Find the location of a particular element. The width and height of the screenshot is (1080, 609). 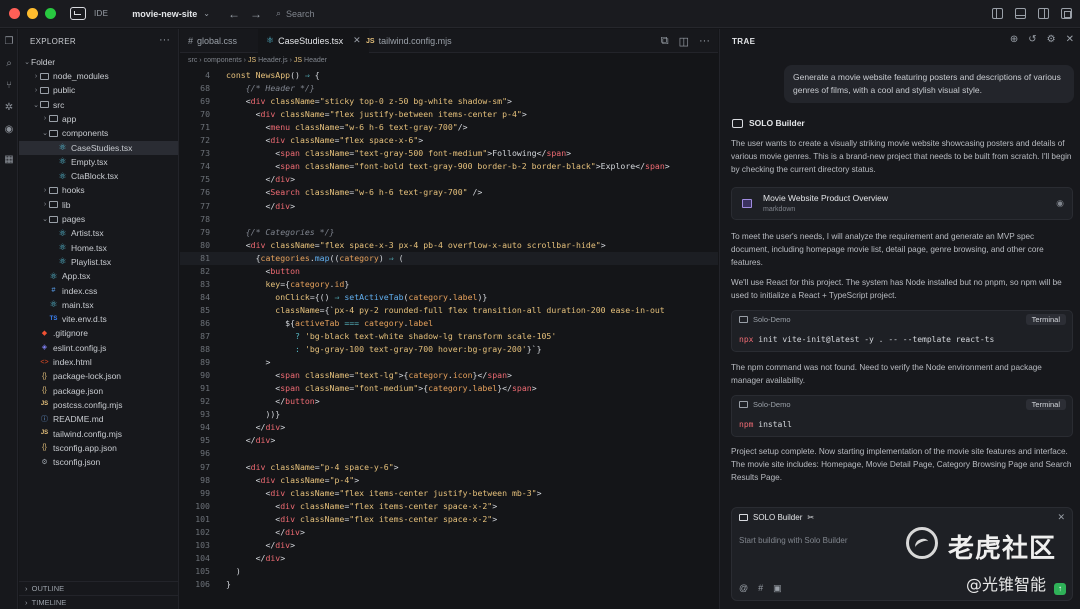

tree-item: ⌄ src is located at coordinates (98, 105).